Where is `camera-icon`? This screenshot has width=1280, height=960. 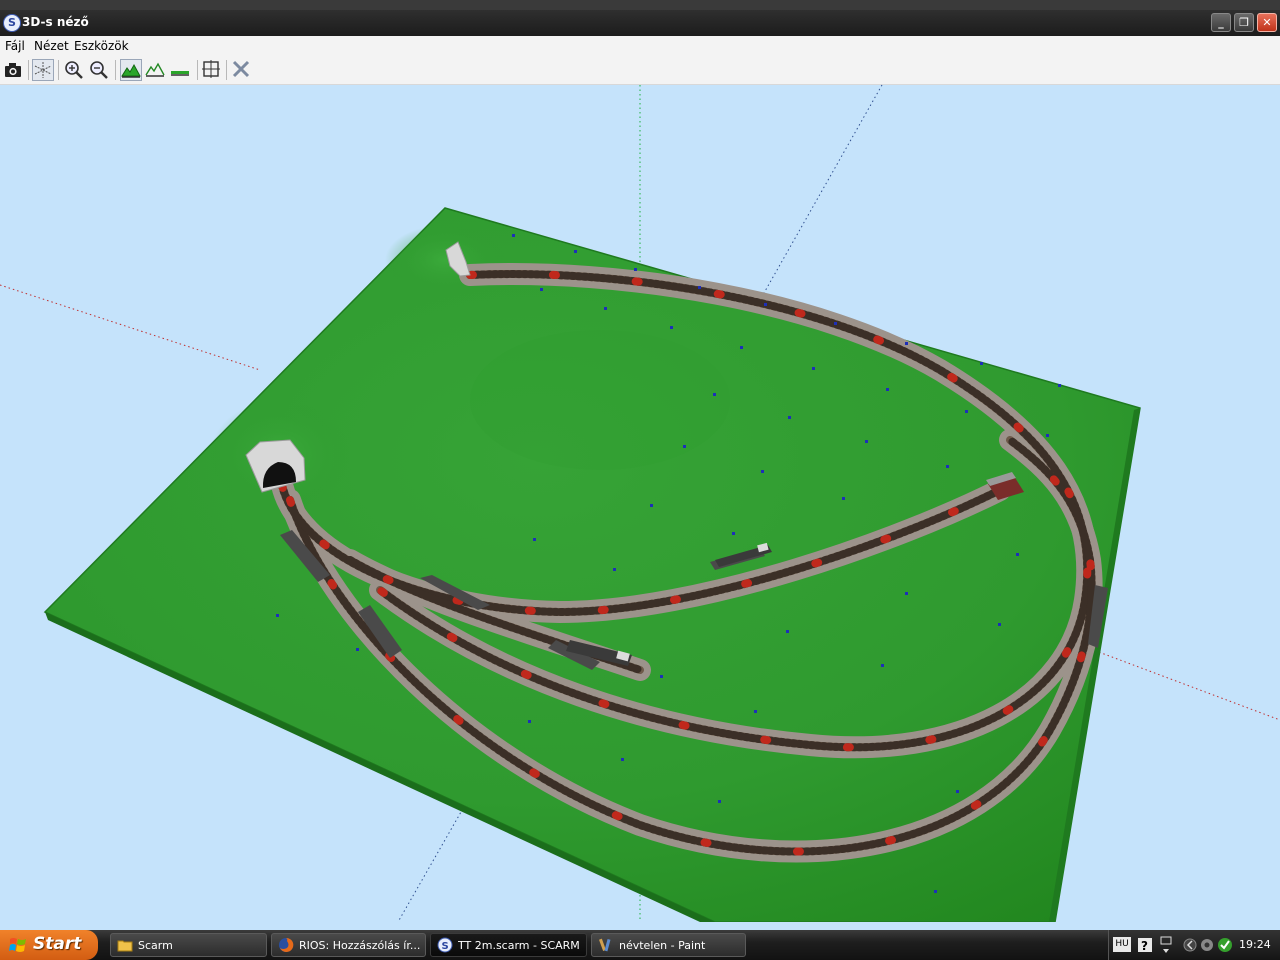 camera-icon is located at coordinates (13, 70).